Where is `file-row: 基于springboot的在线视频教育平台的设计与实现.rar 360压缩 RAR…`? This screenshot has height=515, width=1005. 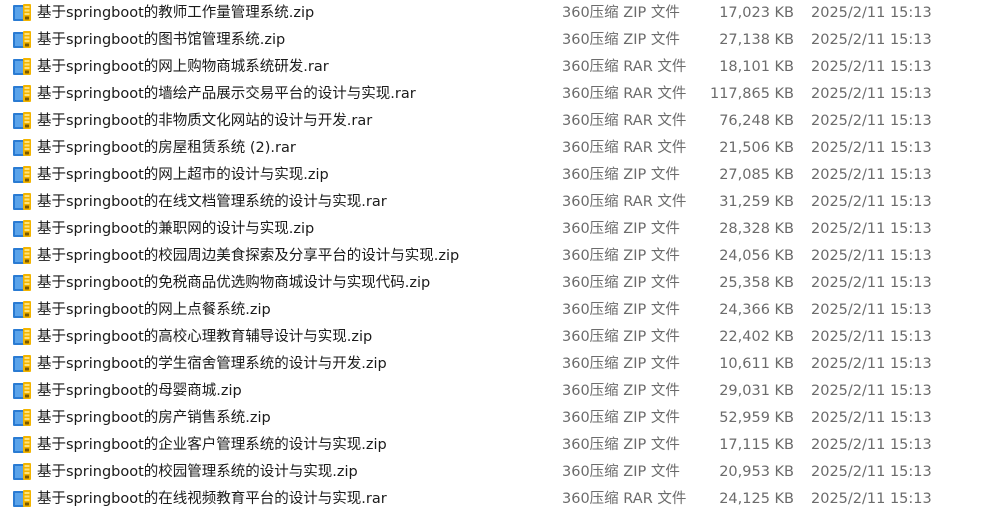 file-row: 基于springboot的在线视频教育平台的设计与实现.rar 360压缩 RAR… is located at coordinates (502, 499).